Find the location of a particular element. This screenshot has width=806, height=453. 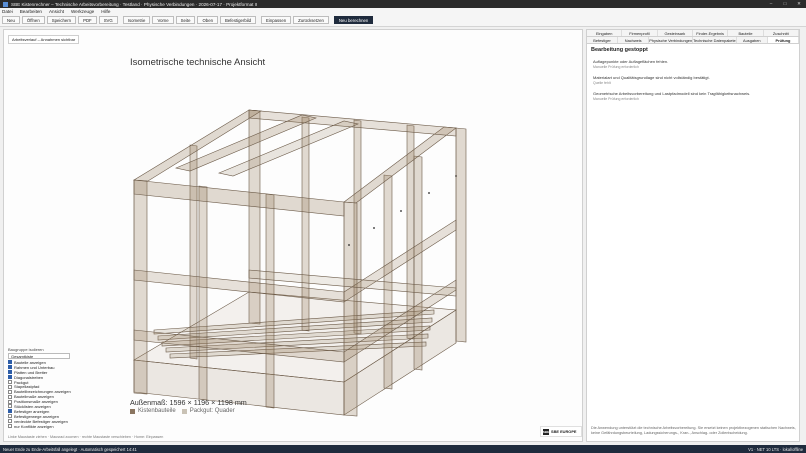

logo-mark-icon: SBE is located at coordinates (546, 431).